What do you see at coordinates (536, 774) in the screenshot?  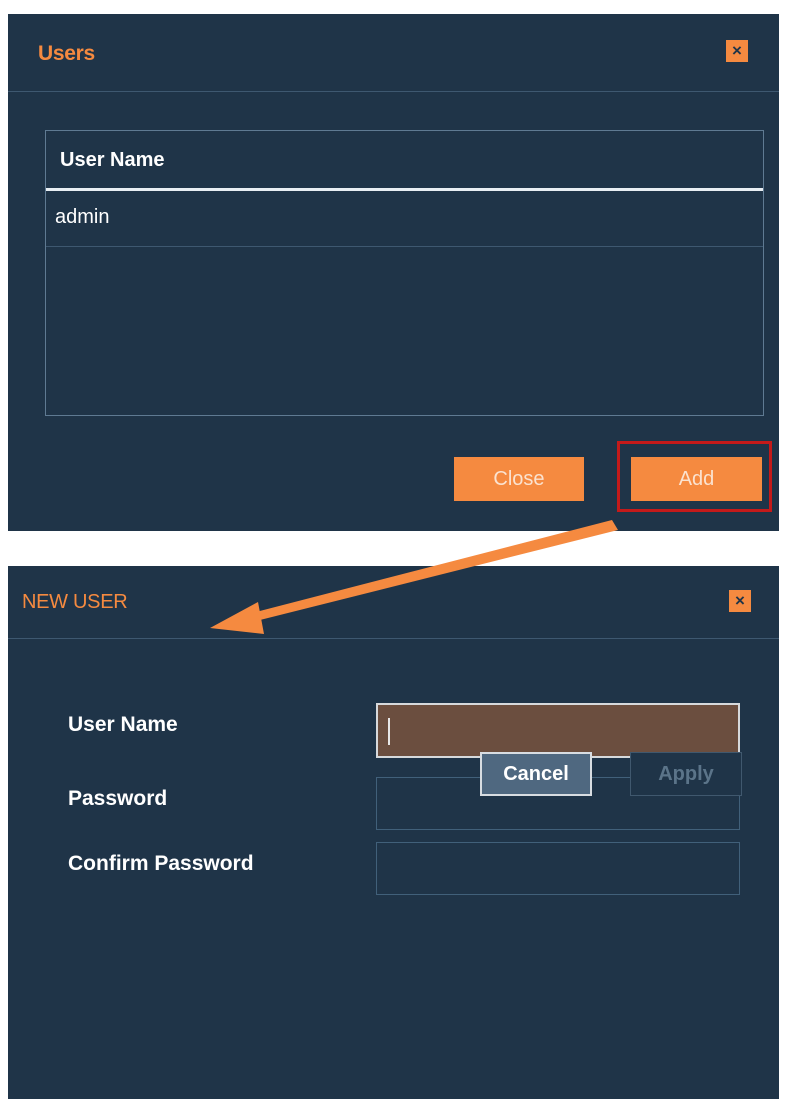 I see `cancel-button: Cancel` at bounding box center [536, 774].